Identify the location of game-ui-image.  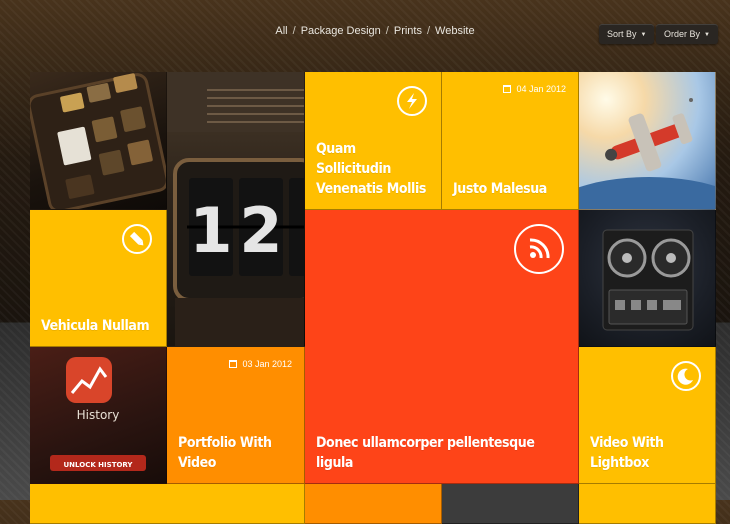
(98, 141).